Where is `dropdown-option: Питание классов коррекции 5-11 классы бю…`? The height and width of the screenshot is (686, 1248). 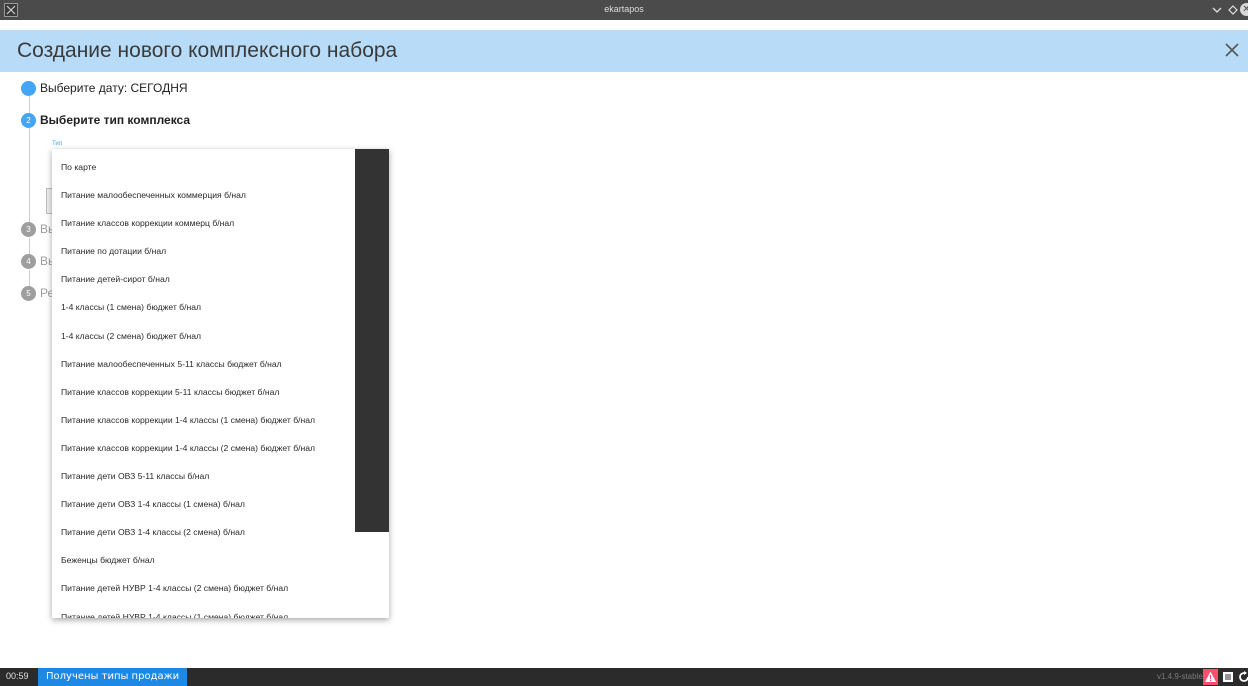 dropdown-option: Питание классов коррекции 5-11 классы бю… is located at coordinates (203, 388).